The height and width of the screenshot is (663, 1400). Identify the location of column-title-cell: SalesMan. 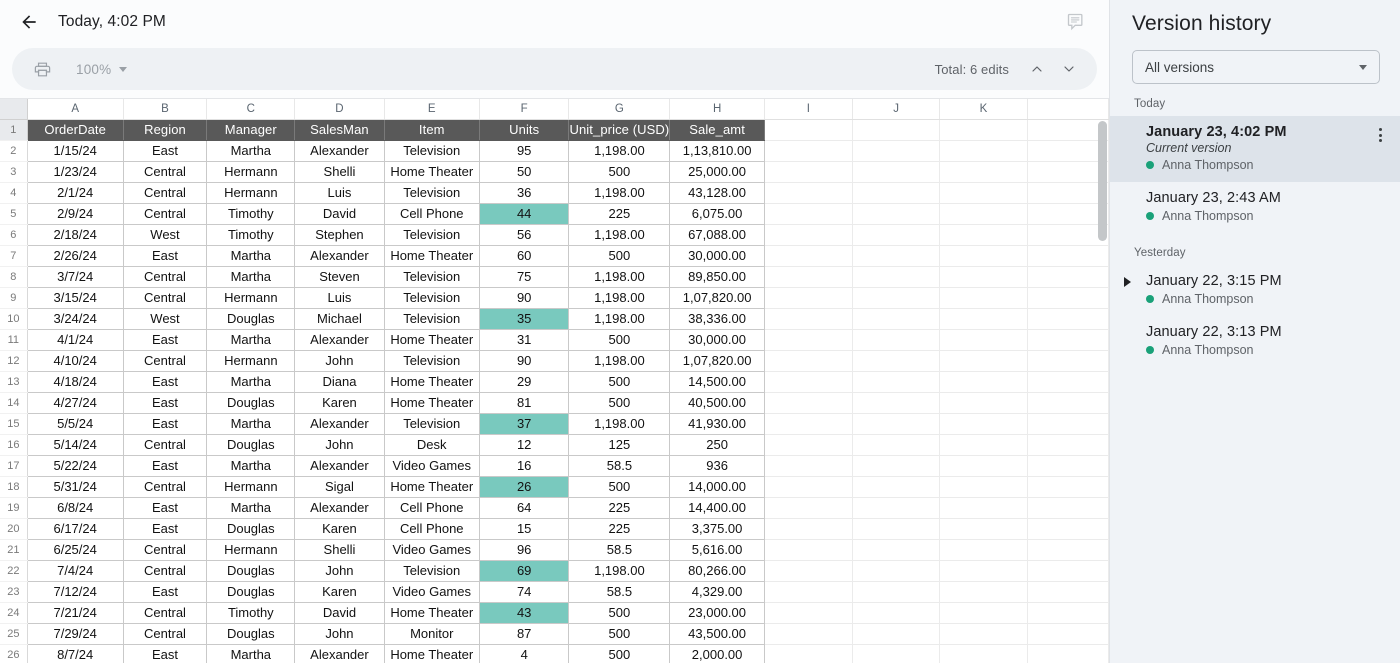
(339, 130).